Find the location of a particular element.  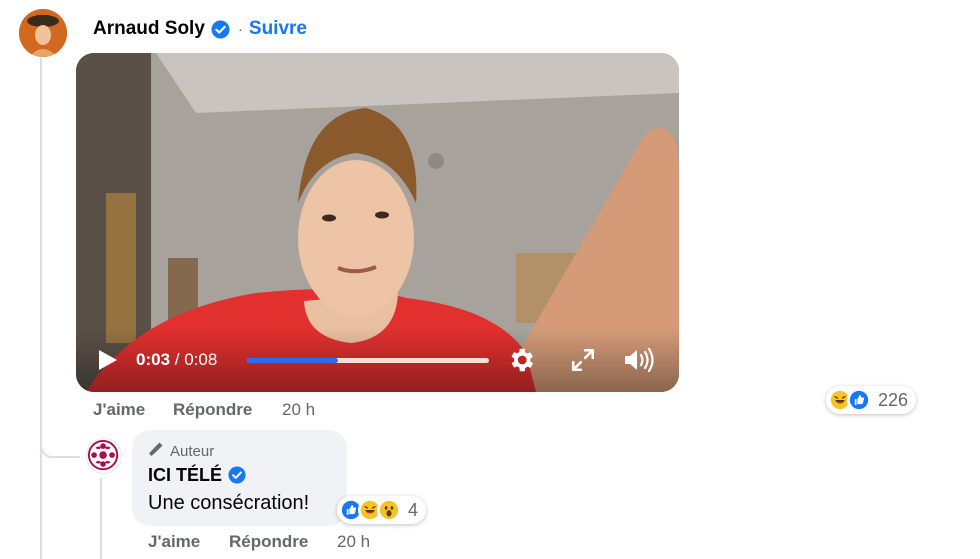

comment-timestamp: 20 h is located at coordinates (353, 542).